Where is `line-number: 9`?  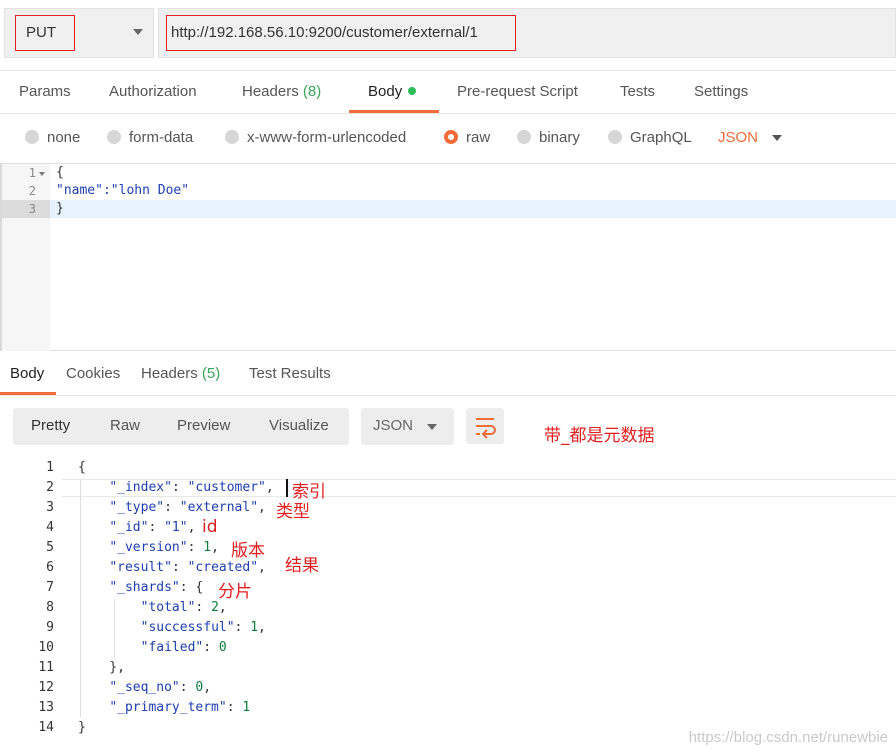
line-number: 9 is located at coordinates (50, 627).